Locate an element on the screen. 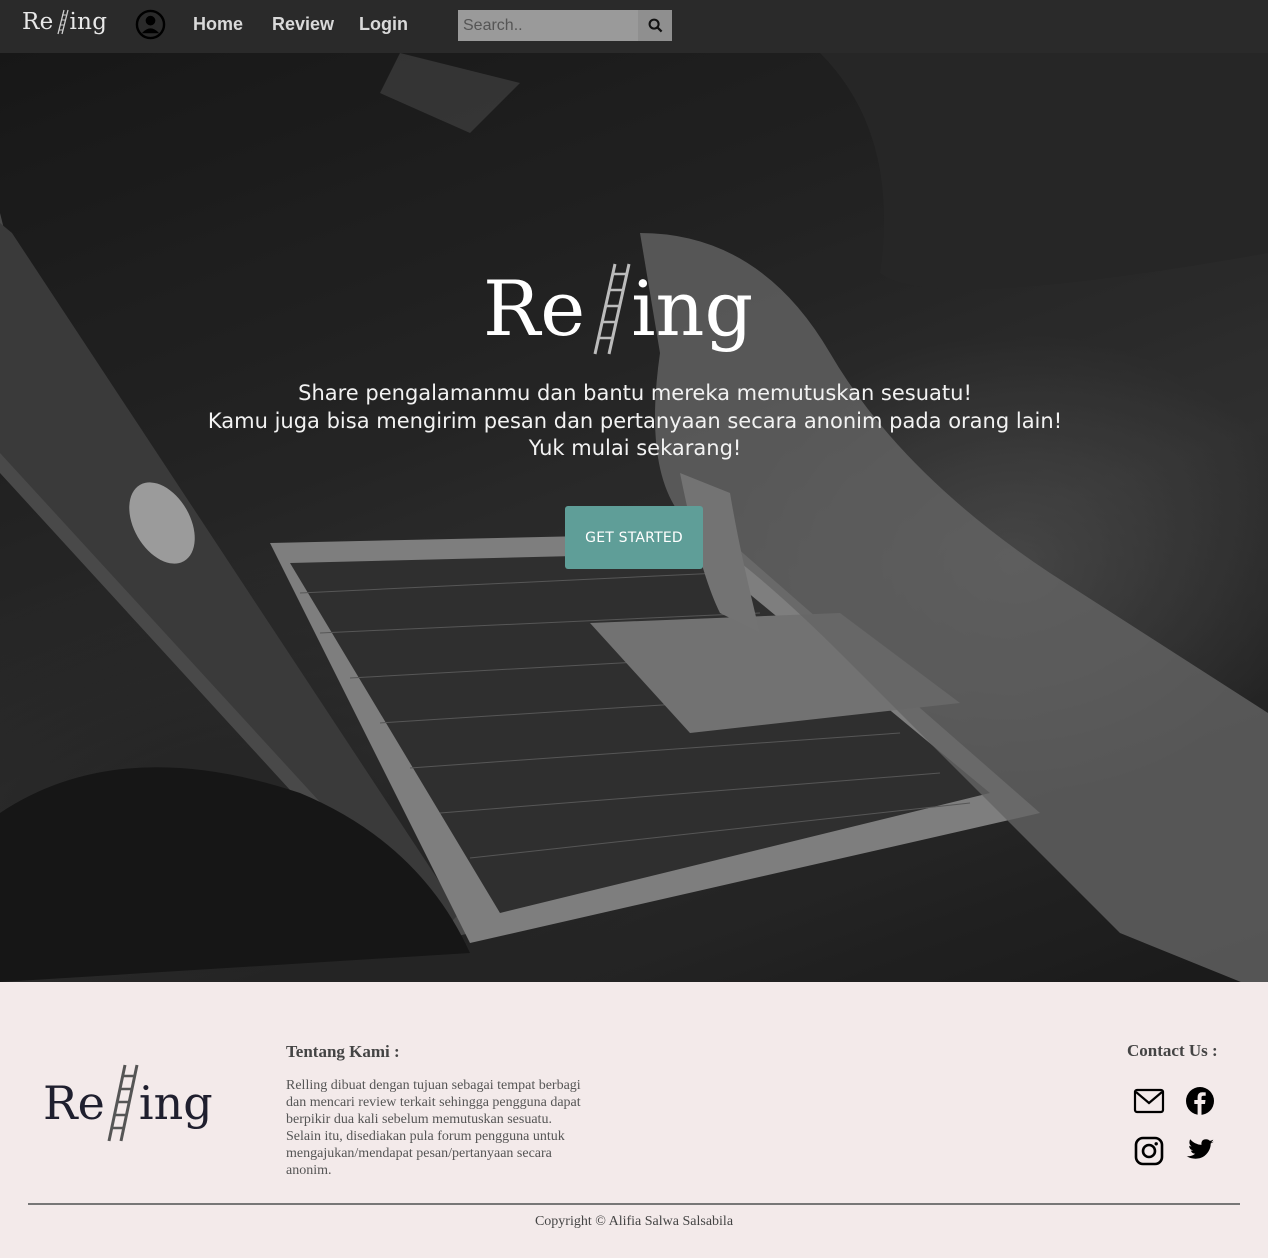 Image resolution: width=1268 pixels, height=1258 pixels. mail-icon is located at coordinates (1149, 1101).